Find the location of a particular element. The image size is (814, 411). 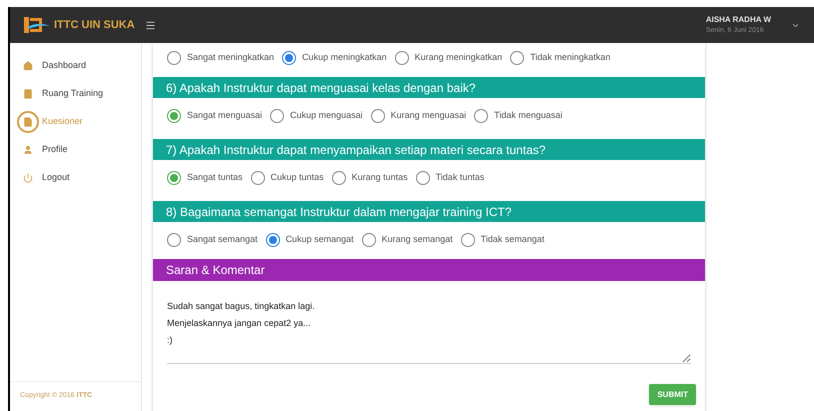

power-icon is located at coordinates (28, 178).